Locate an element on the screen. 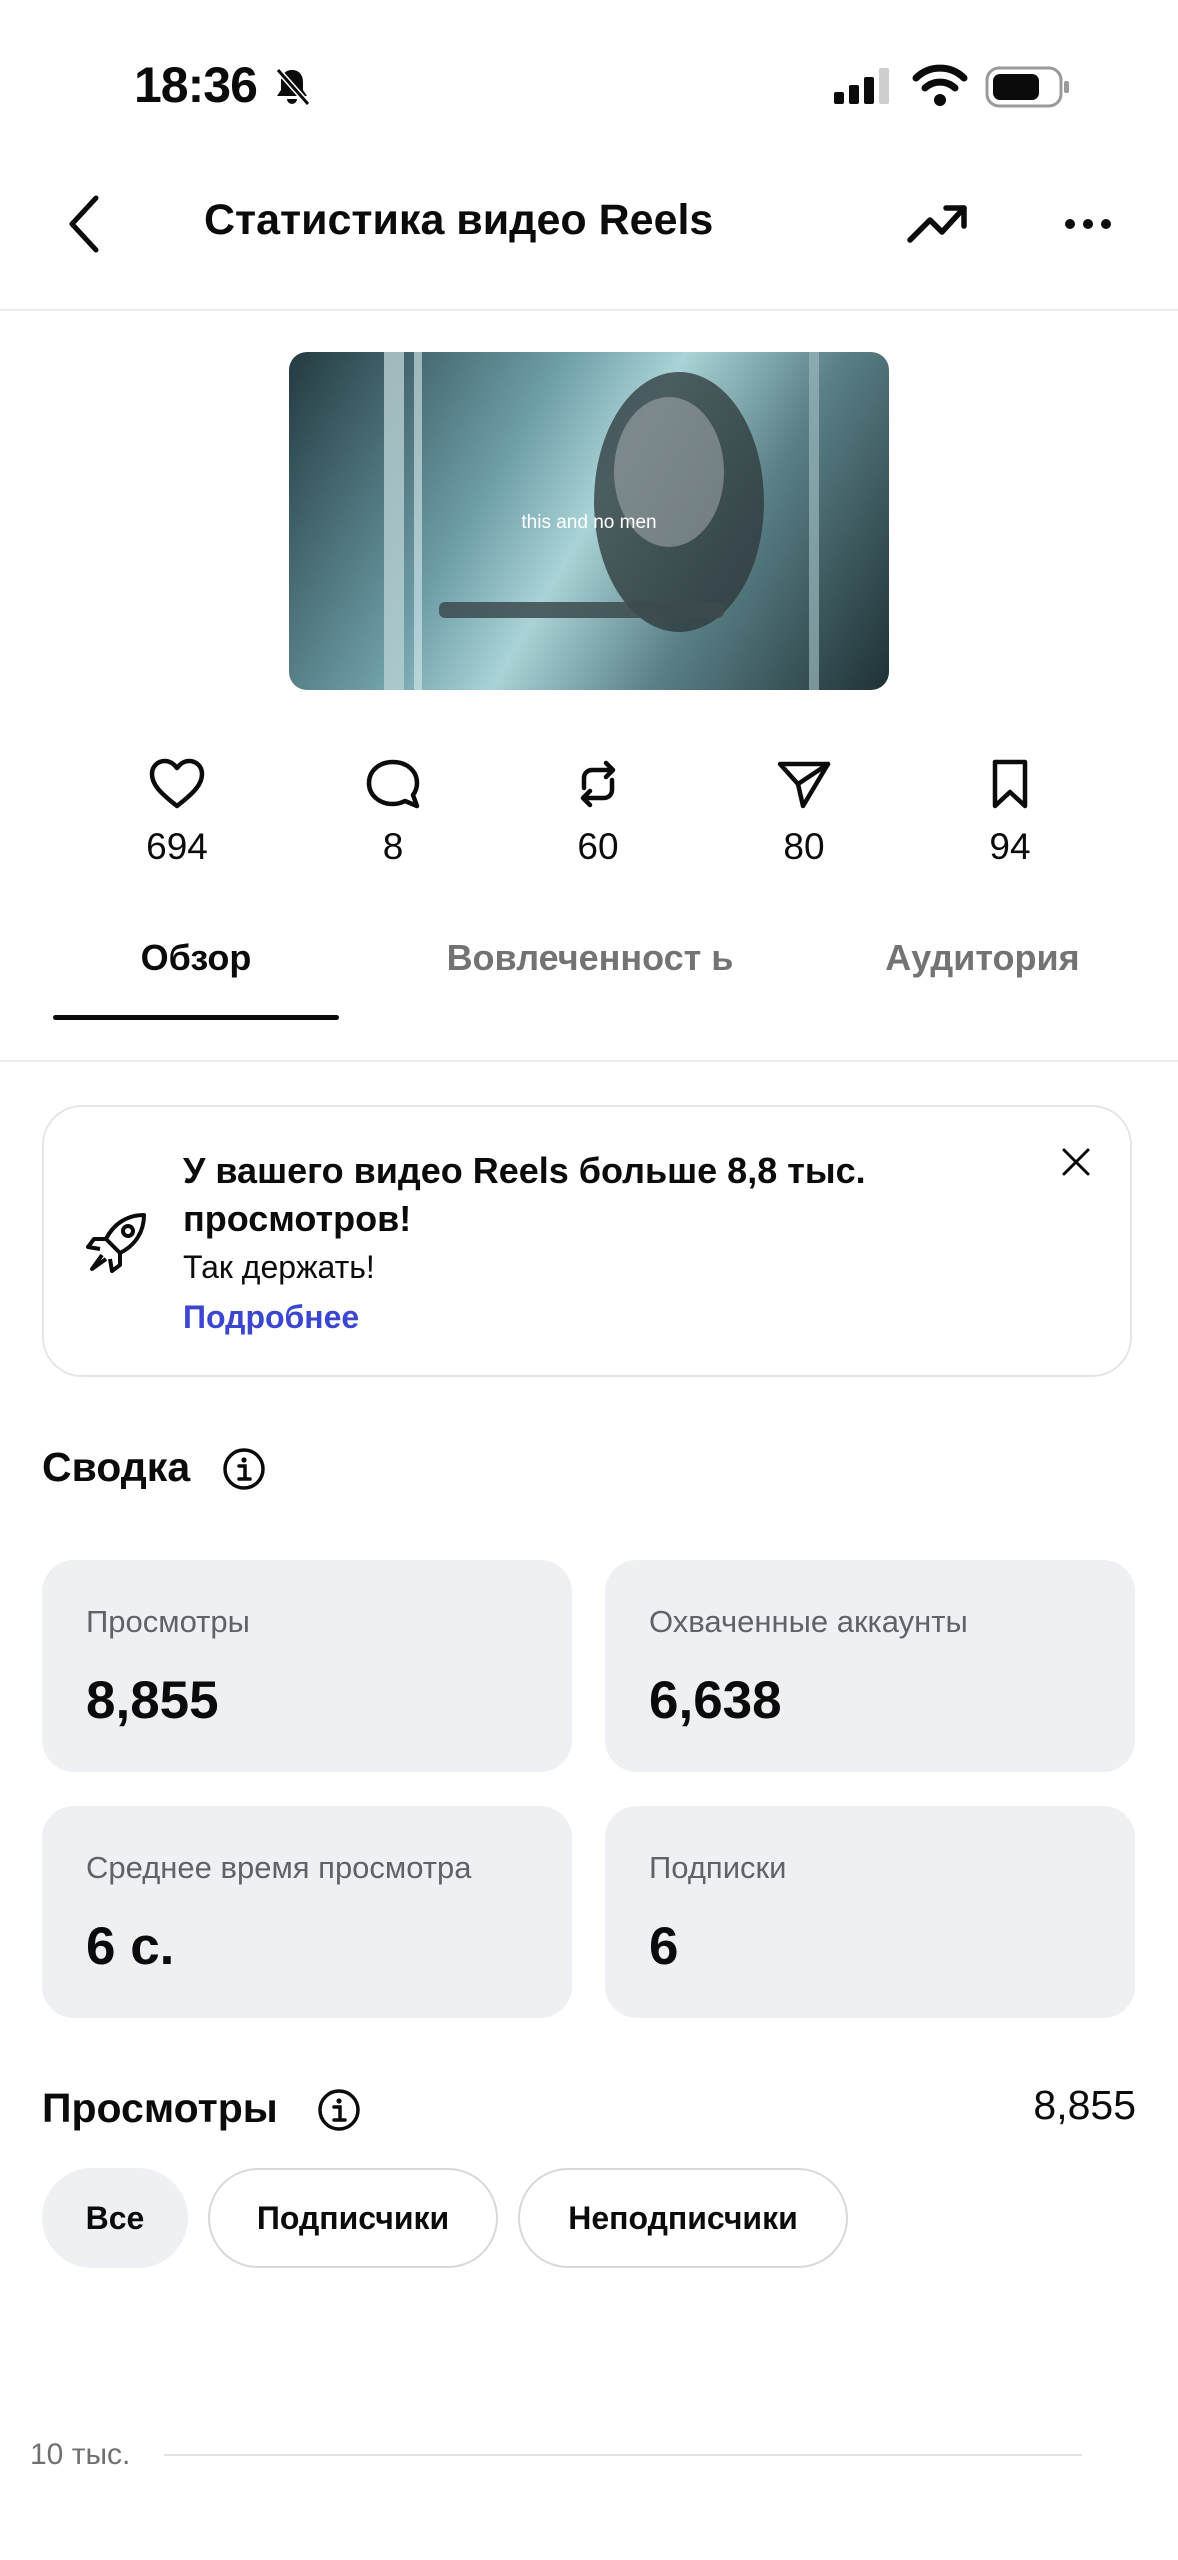 The height and width of the screenshot is (2560, 1178). metric-reposts-value: 60 is located at coordinates (598, 846).